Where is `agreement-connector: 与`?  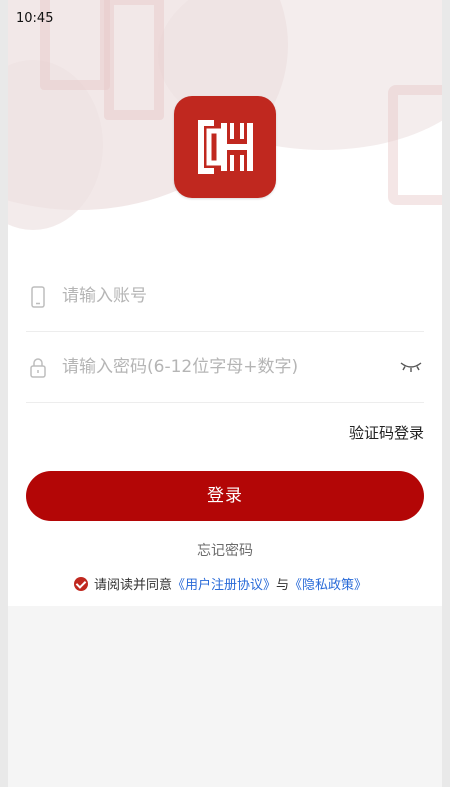
agreement-connector: 与 is located at coordinates (283, 585).